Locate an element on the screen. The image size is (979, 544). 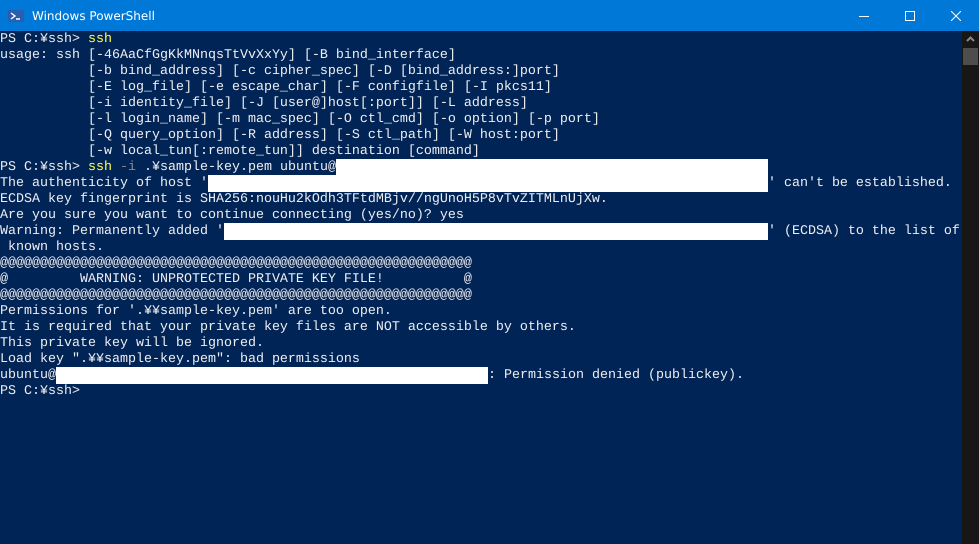
window-title: Windows PowerShell is located at coordinates (94, 15).